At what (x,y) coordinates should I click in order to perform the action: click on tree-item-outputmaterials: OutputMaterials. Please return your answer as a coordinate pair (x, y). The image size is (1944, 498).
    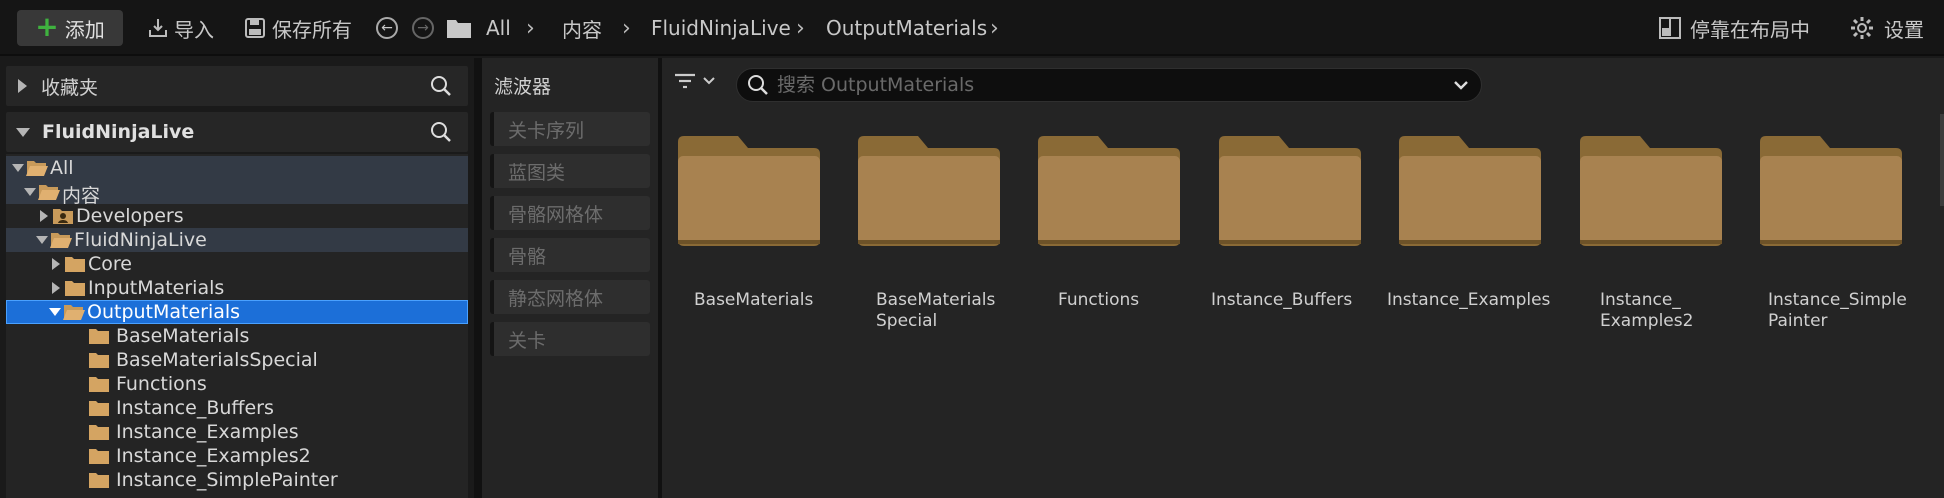
    Looking at the image, I should click on (237, 312).